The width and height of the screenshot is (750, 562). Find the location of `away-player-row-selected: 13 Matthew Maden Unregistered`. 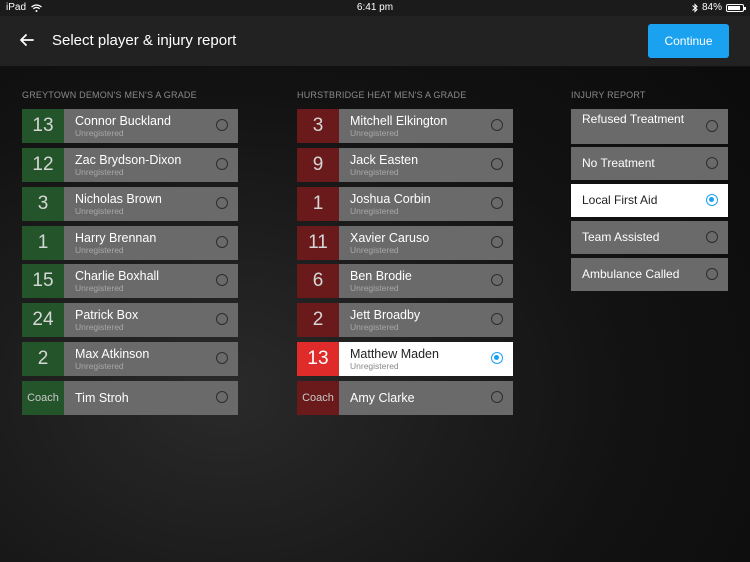

away-player-row-selected: 13 Matthew Maden Unregistered is located at coordinates (405, 359).